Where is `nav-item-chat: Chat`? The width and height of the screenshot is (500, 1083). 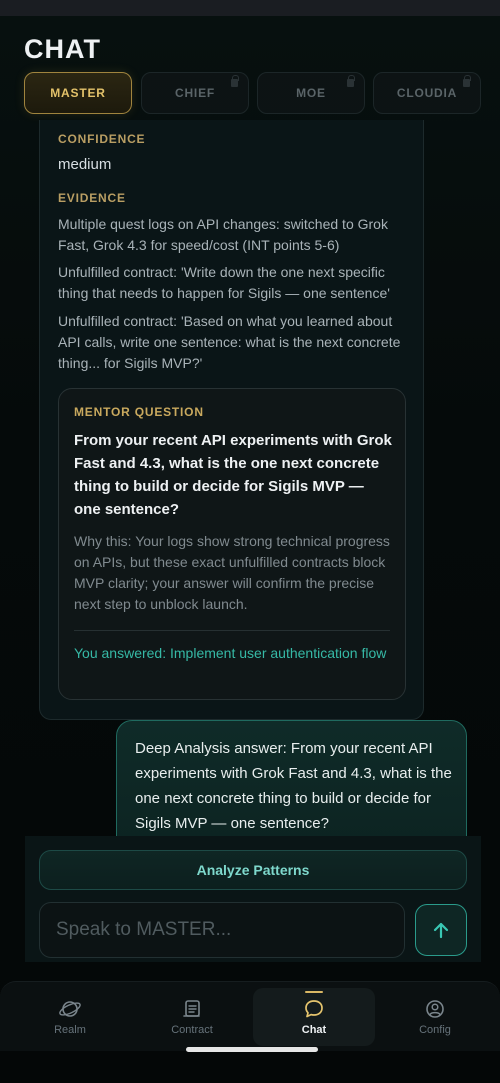
nav-item-chat: Chat is located at coordinates (314, 1017).